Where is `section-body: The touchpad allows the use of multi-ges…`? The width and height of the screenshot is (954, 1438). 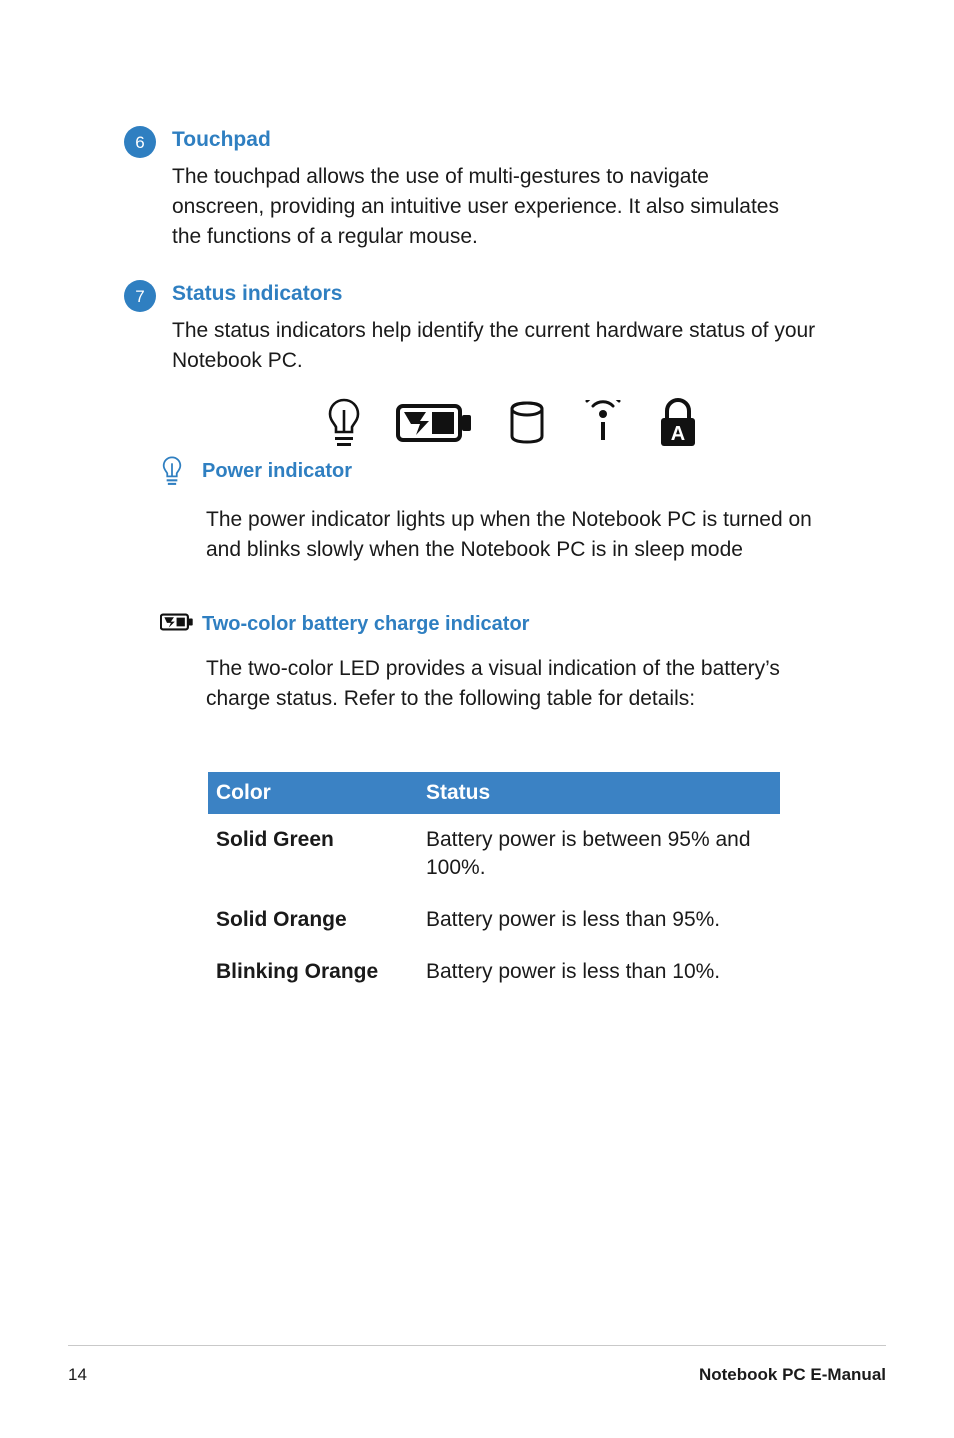 section-body: The touchpad allows the use of multi-ges… is located at coordinates (475, 206).